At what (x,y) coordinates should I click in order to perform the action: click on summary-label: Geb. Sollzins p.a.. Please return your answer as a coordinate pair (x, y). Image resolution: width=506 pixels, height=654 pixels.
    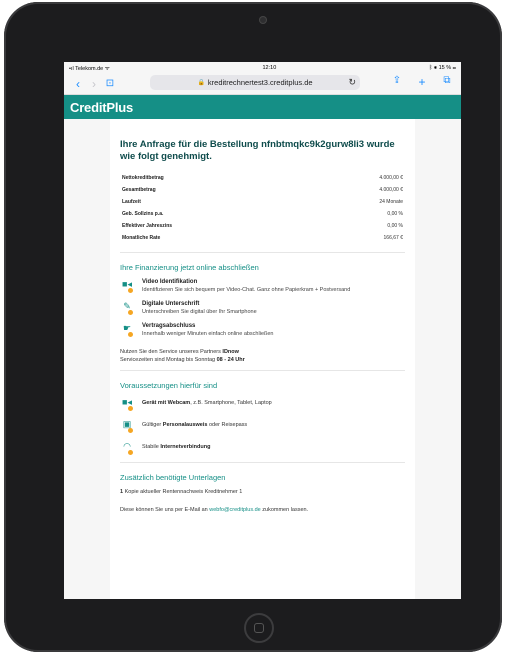
    Looking at the image, I should click on (143, 214).